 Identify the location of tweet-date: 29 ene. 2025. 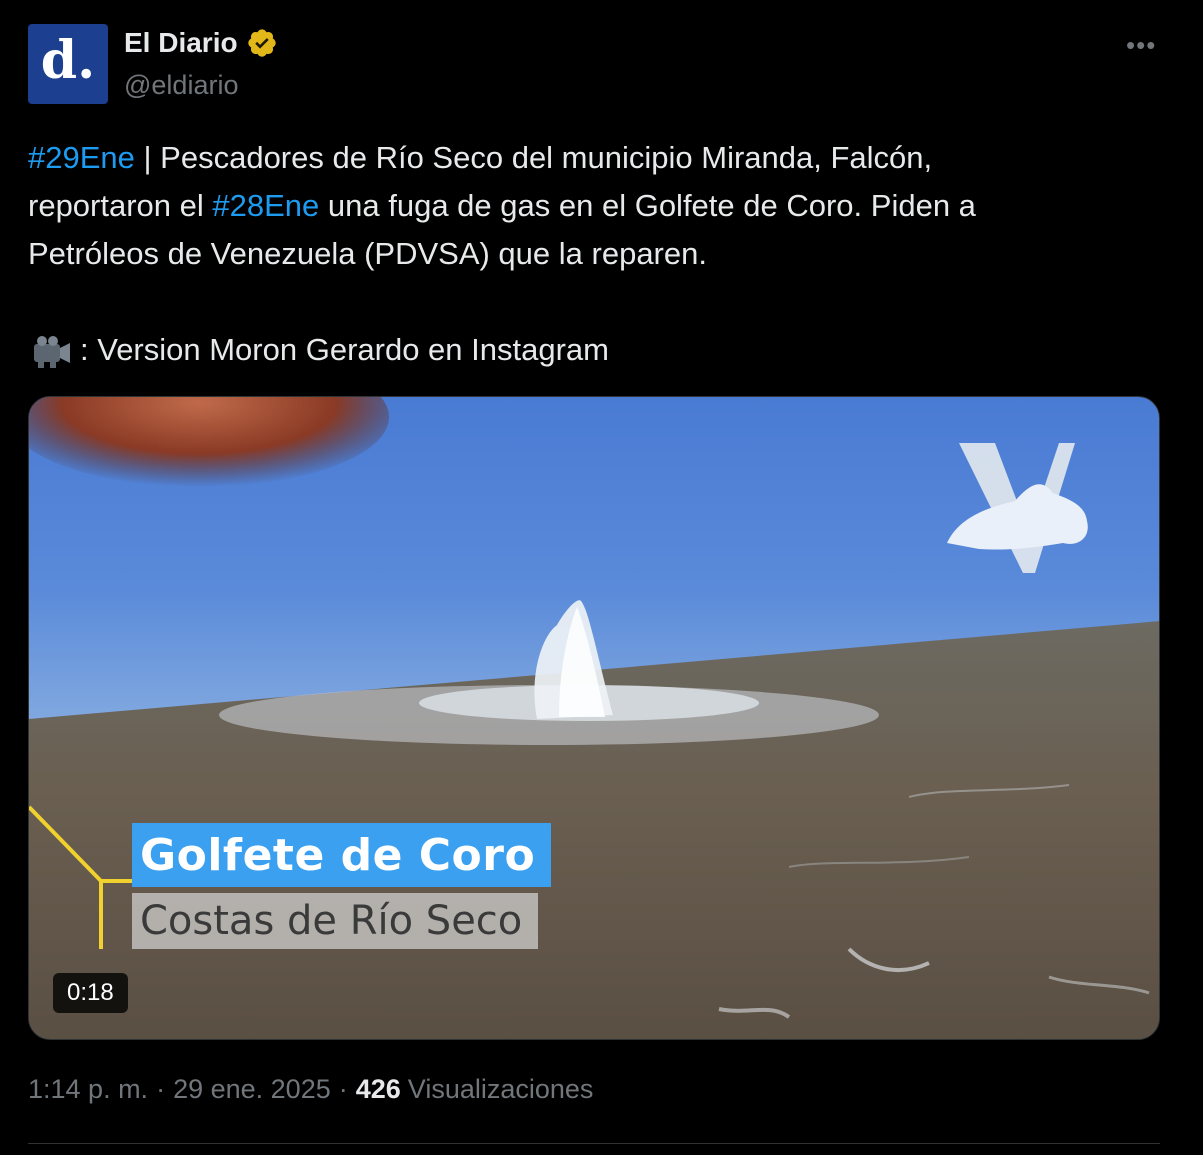
(252, 1089).